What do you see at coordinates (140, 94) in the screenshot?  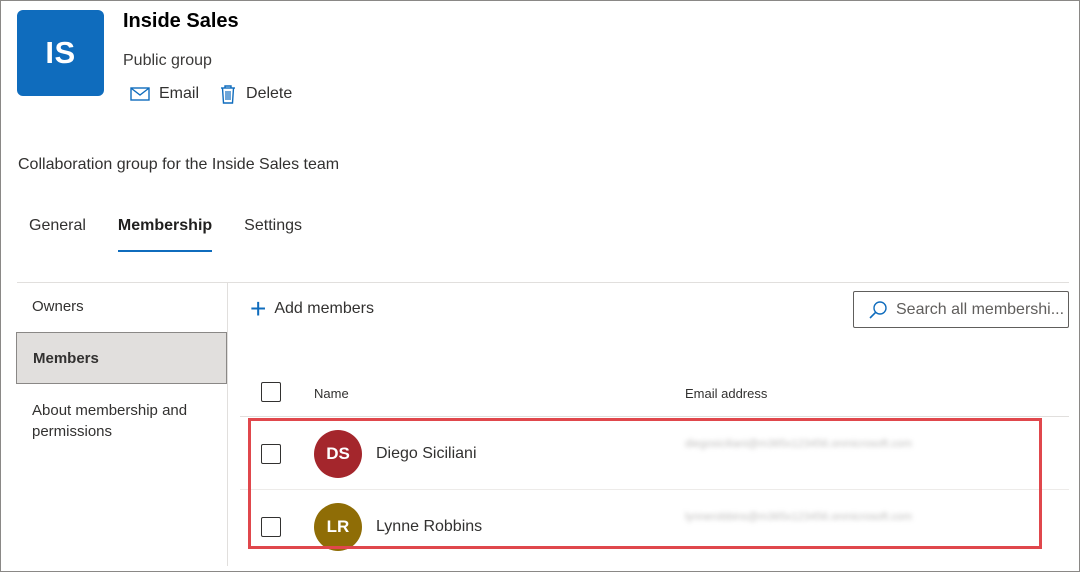 I see `mail-icon` at bounding box center [140, 94].